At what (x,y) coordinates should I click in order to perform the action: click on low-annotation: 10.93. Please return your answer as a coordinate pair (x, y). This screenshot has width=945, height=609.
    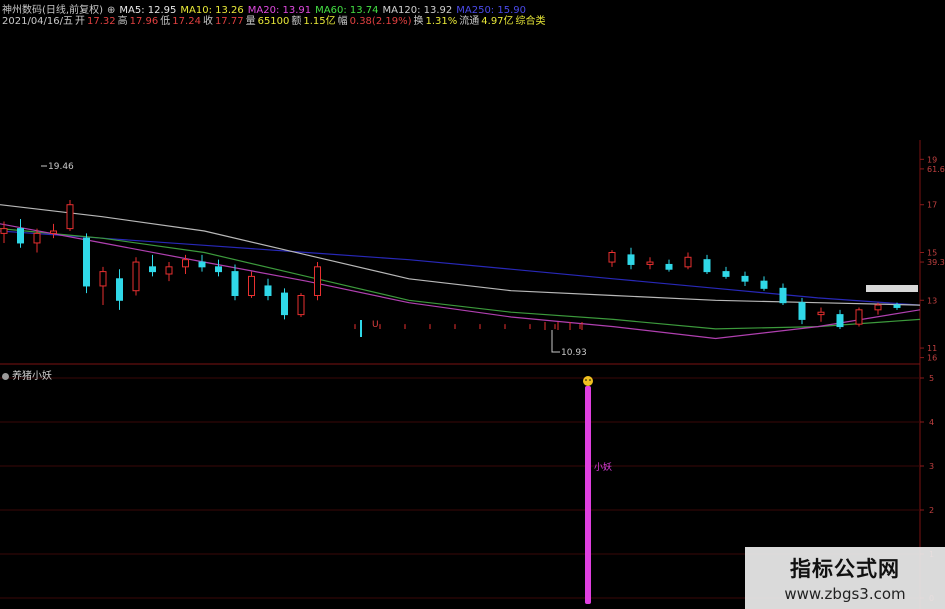
    Looking at the image, I should click on (574, 353).